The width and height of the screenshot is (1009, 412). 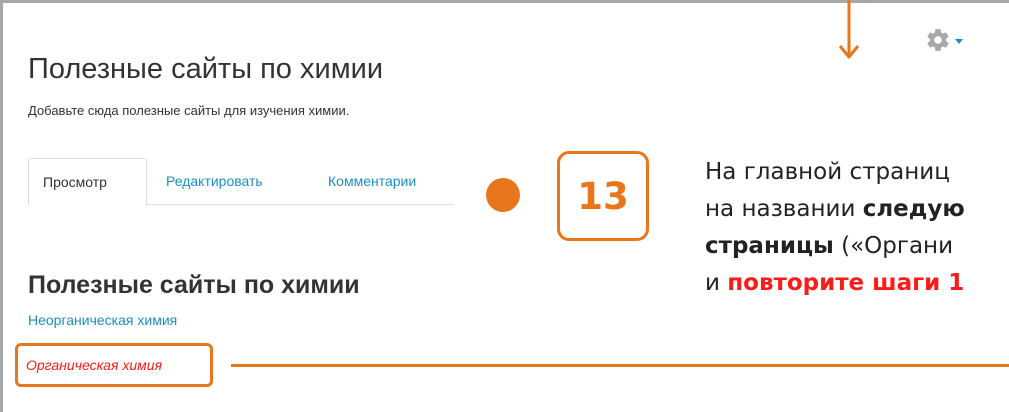 I want to click on settings-menu, so click(x=944, y=40).